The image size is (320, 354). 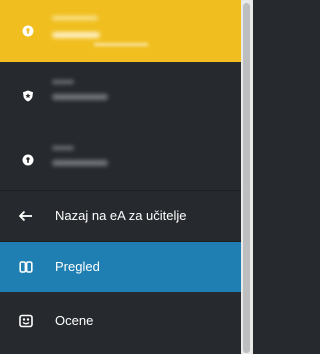 I want to click on nav-item-label: Pregled, so click(x=77, y=266).